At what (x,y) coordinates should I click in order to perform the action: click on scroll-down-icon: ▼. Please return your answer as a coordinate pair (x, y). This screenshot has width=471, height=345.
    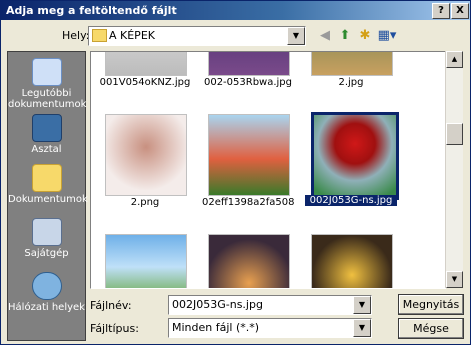
    Looking at the image, I should click on (454, 279).